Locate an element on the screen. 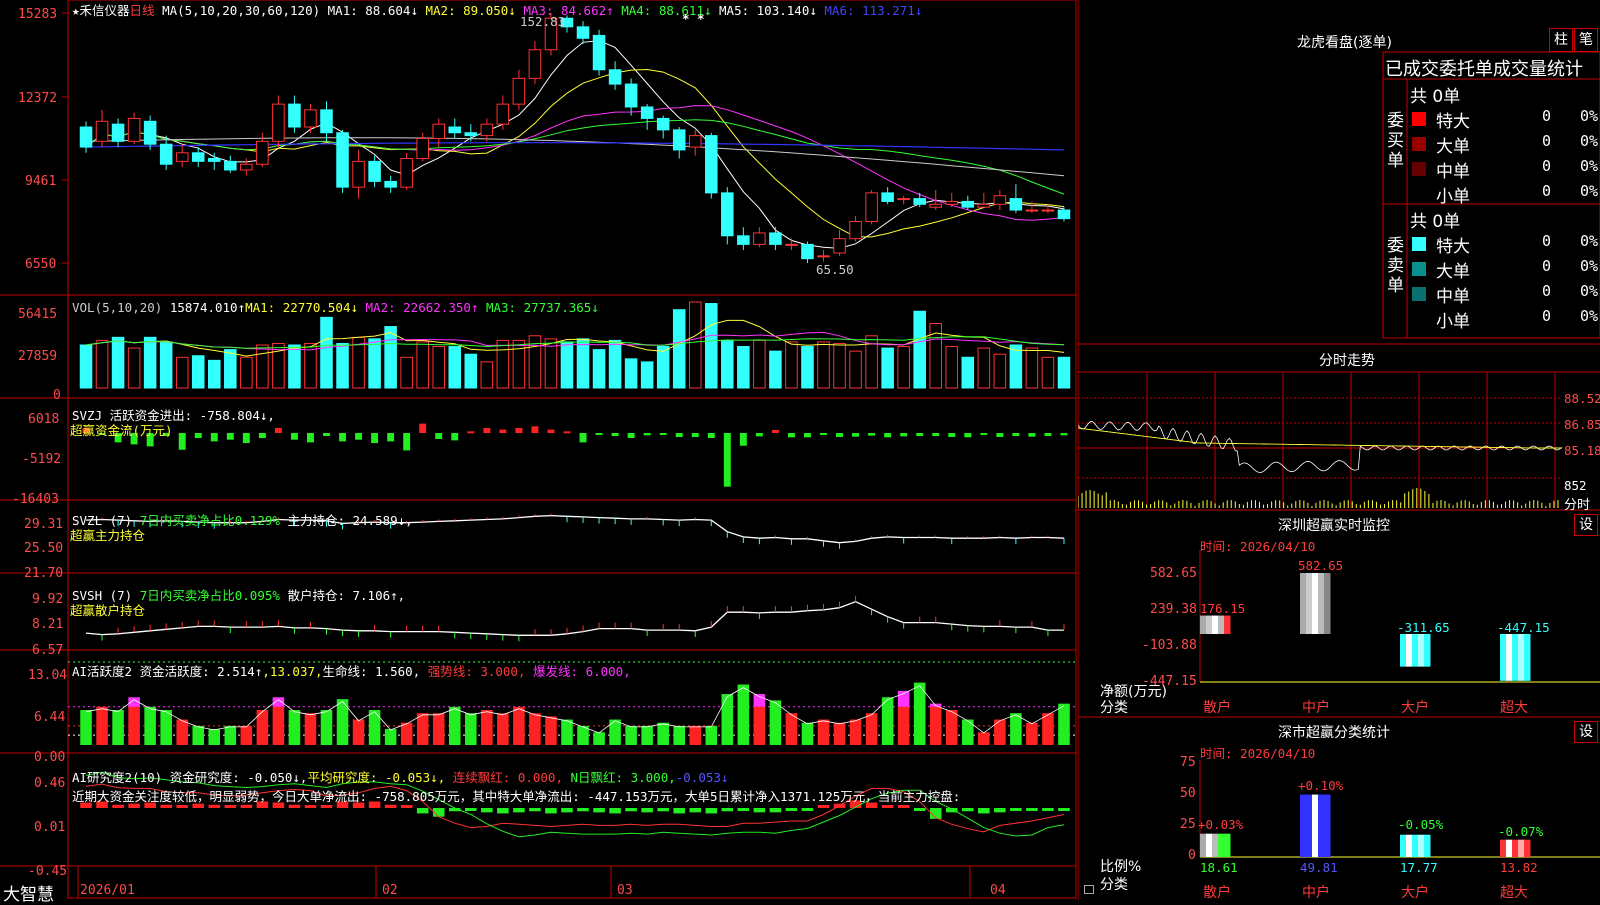  sell-side-label: 委卖单 is located at coordinates (1395, 266).